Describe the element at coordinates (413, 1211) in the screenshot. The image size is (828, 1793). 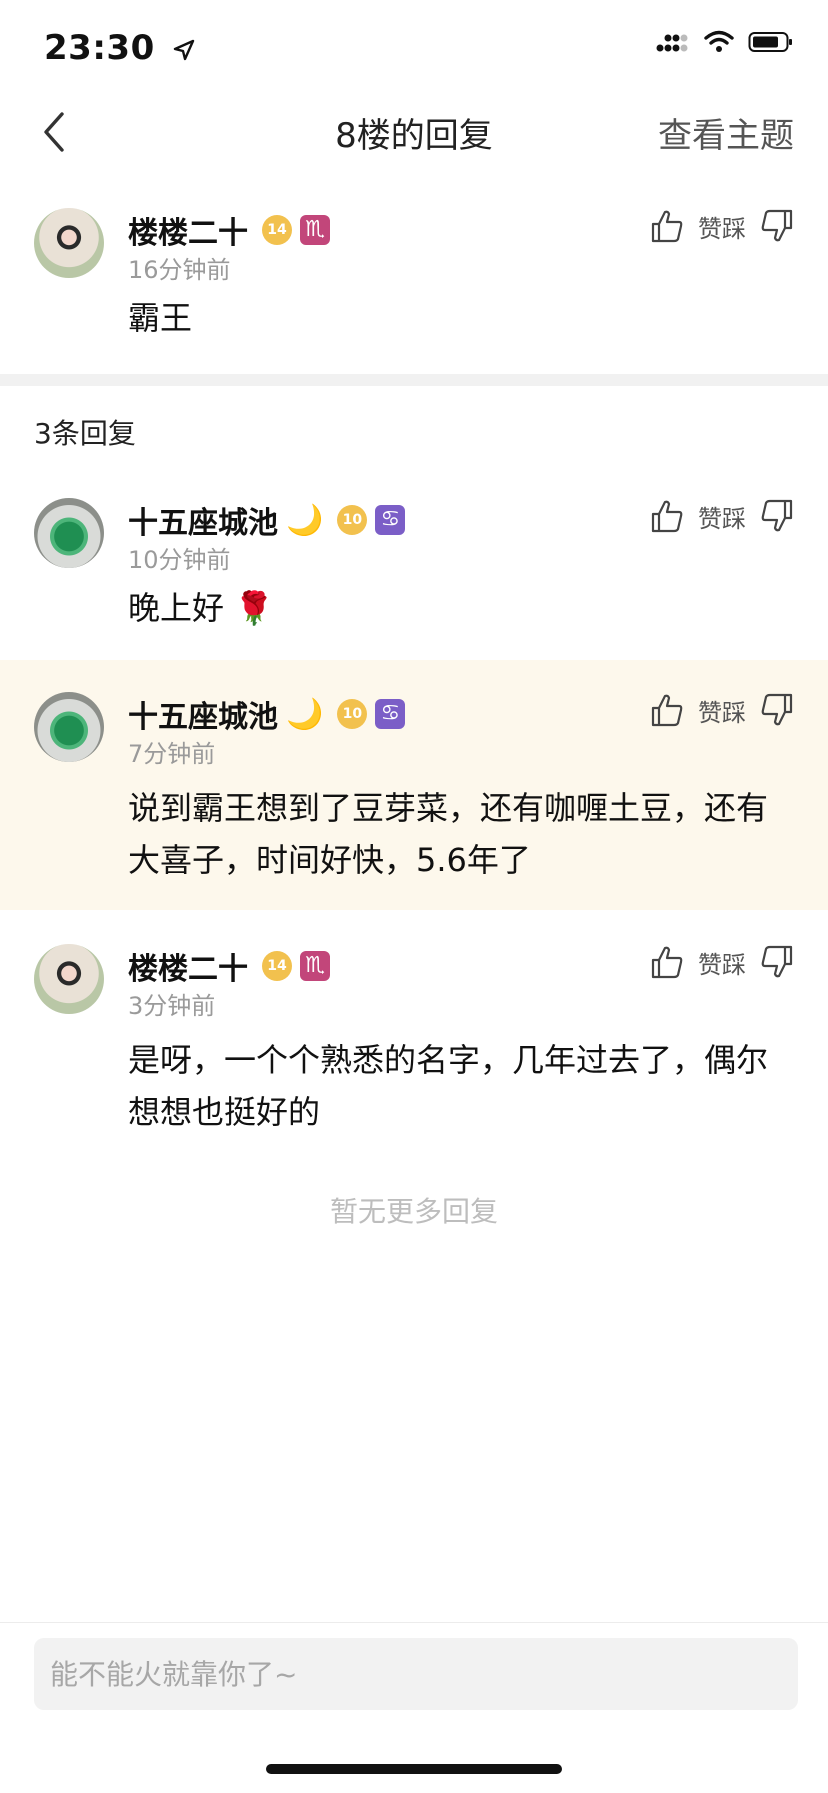
I see `no-more-replies: 暂无更多回复` at that location.